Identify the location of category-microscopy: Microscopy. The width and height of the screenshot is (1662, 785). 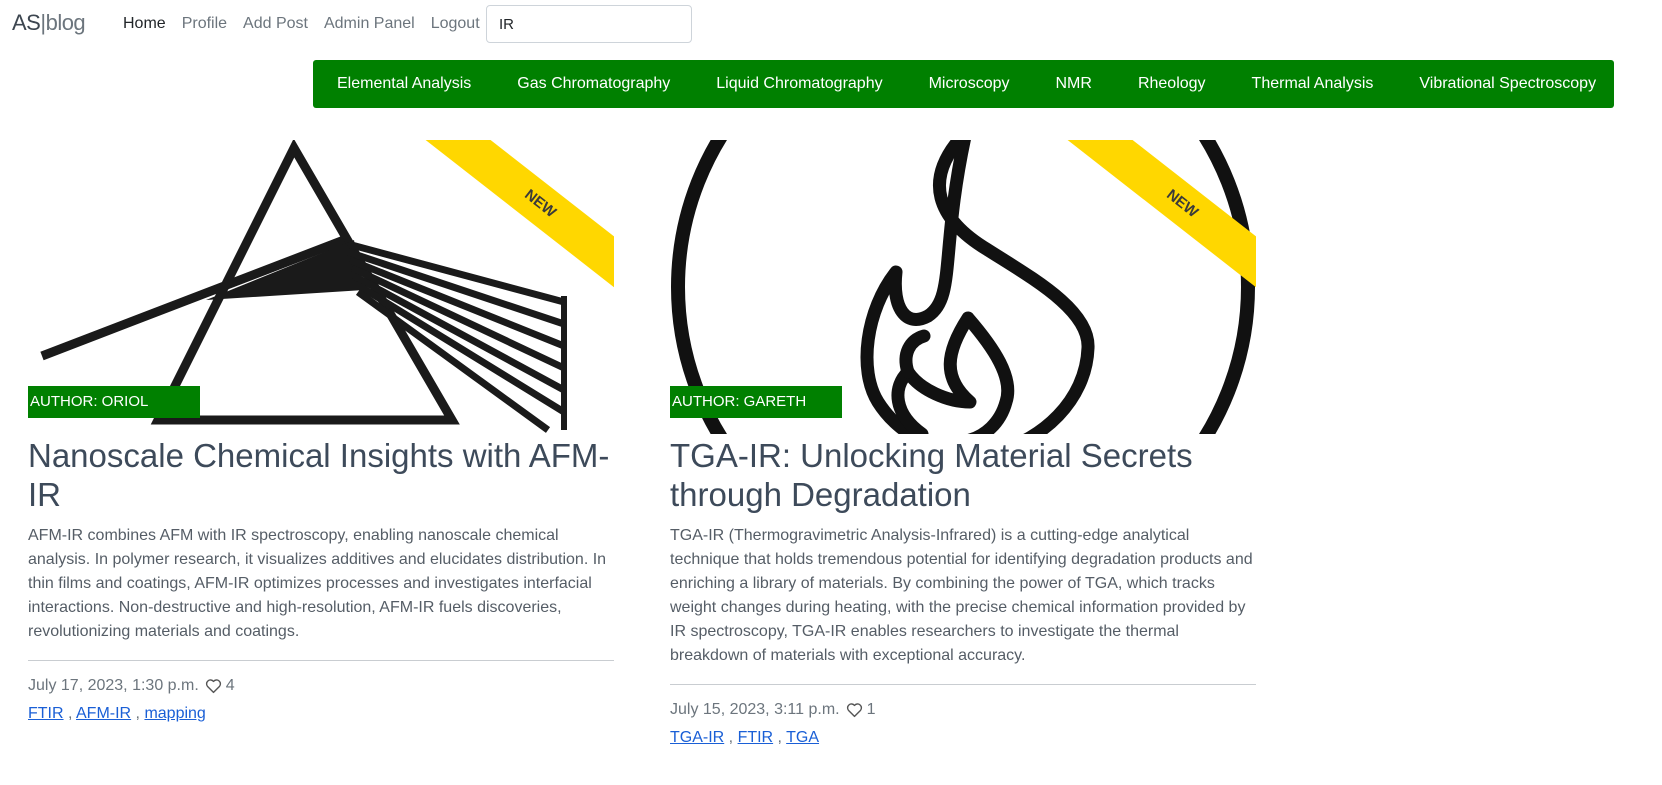
(969, 84).